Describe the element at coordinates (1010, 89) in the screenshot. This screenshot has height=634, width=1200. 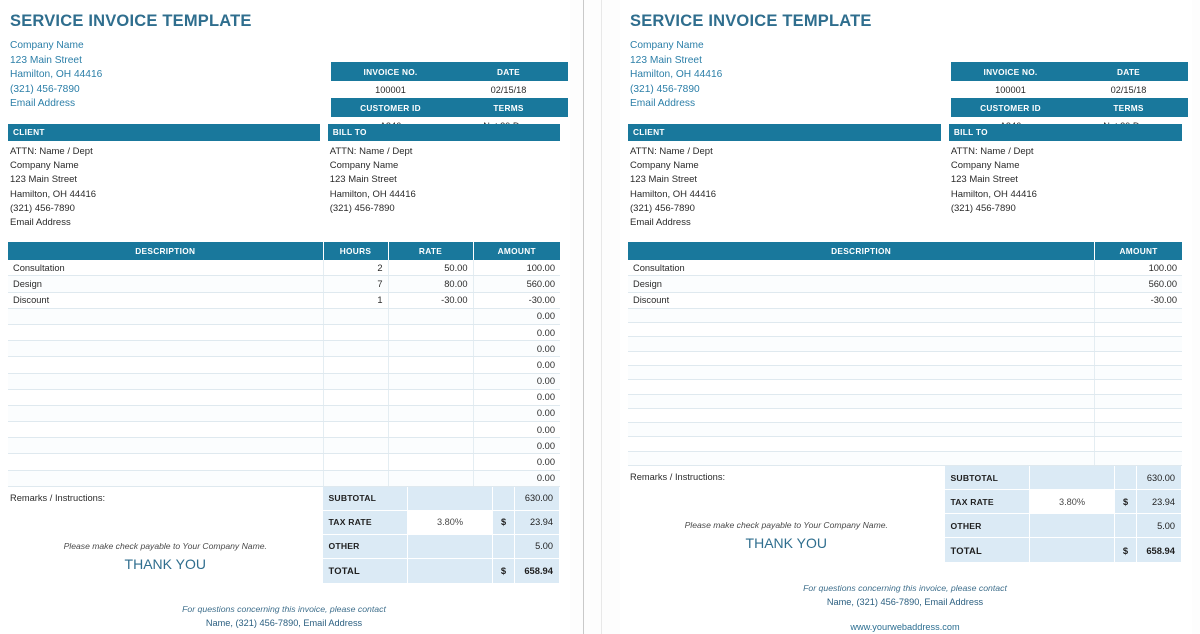
I see `invoice-no-value: 100001` at that location.